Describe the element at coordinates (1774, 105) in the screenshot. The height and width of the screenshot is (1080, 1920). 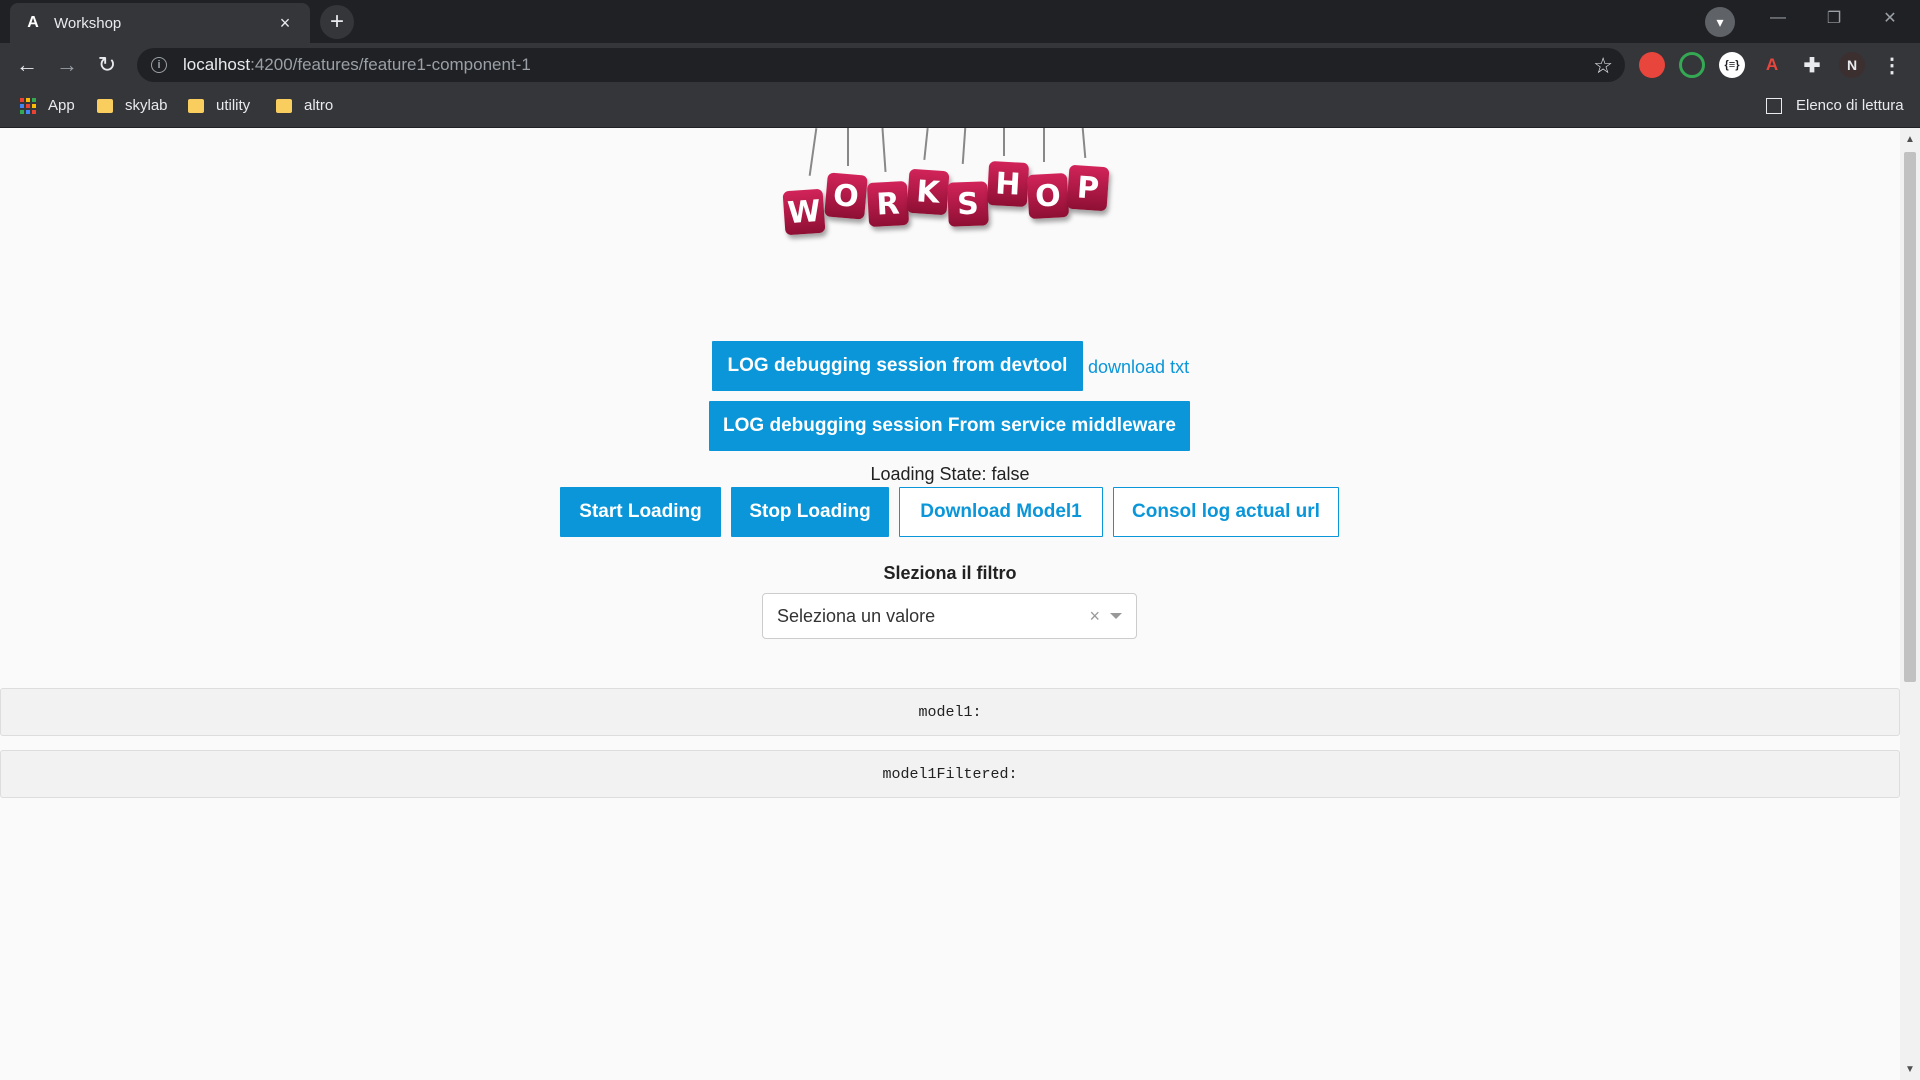
I see `reading-list-icon` at that location.